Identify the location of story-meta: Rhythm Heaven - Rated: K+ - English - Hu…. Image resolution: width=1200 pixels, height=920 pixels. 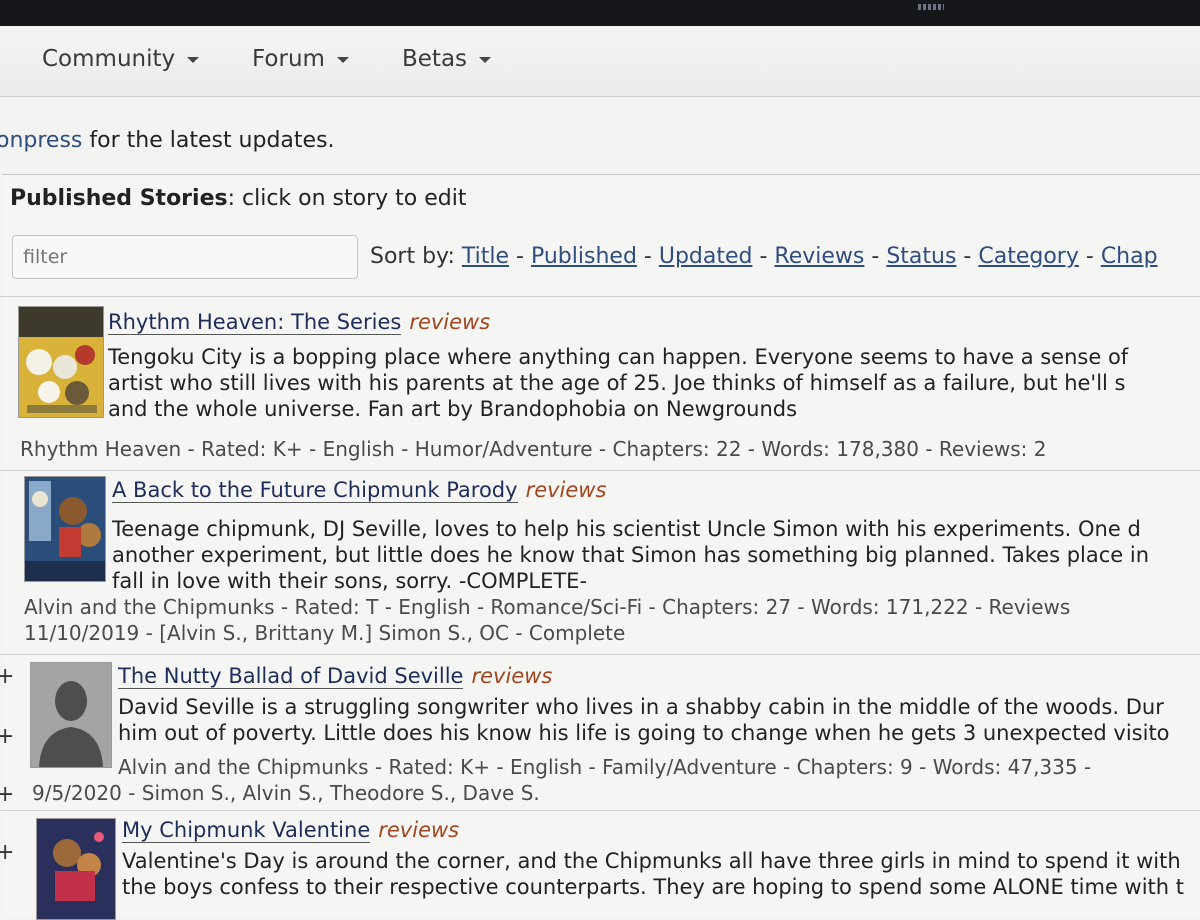
(533, 449).